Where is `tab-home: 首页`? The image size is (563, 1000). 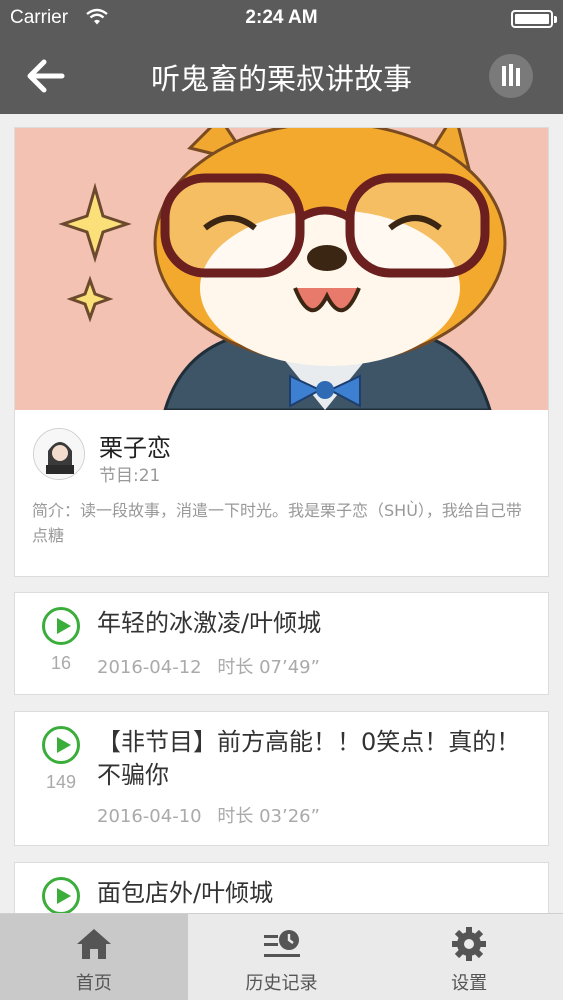
tab-home: 首页 is located at coordinates (94, 957).